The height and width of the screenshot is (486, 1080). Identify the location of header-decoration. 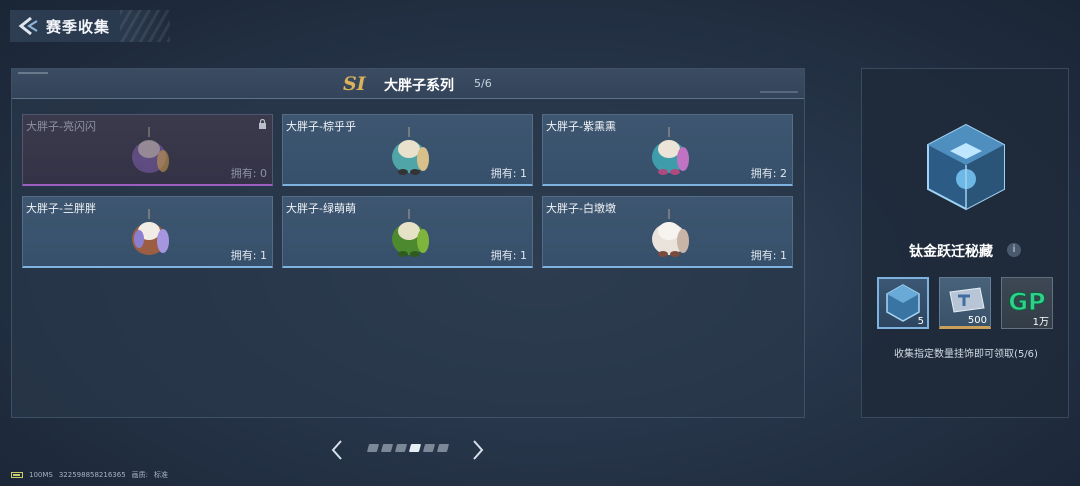
(145, 26).